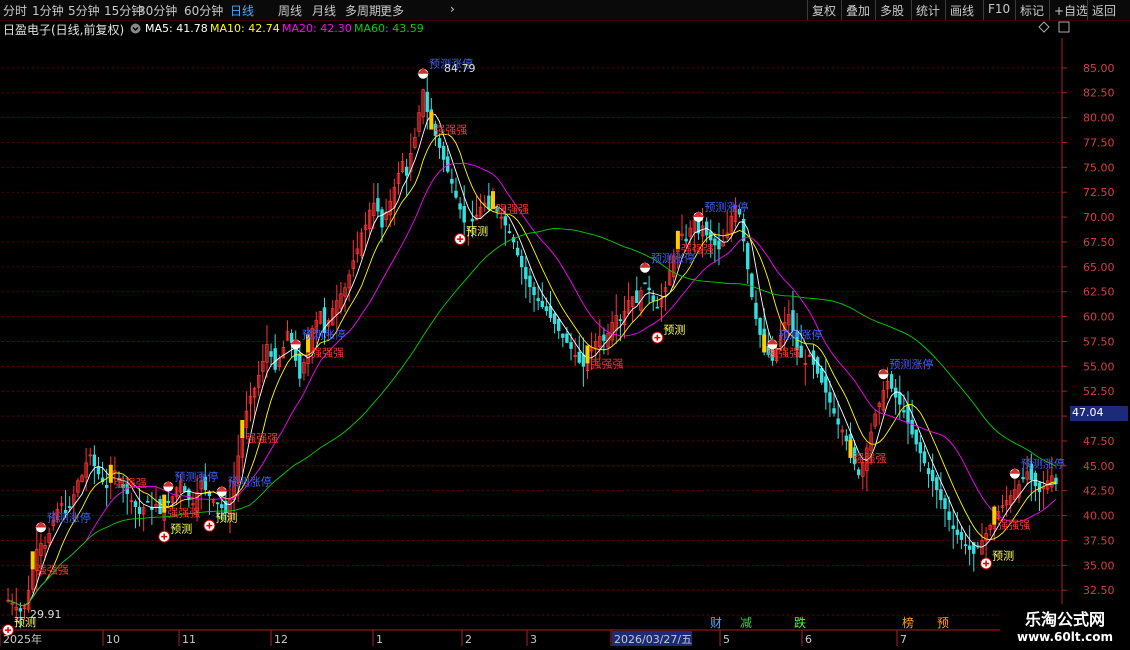  I want to click on y-tick-label: 47.50, so click(1099, 441).